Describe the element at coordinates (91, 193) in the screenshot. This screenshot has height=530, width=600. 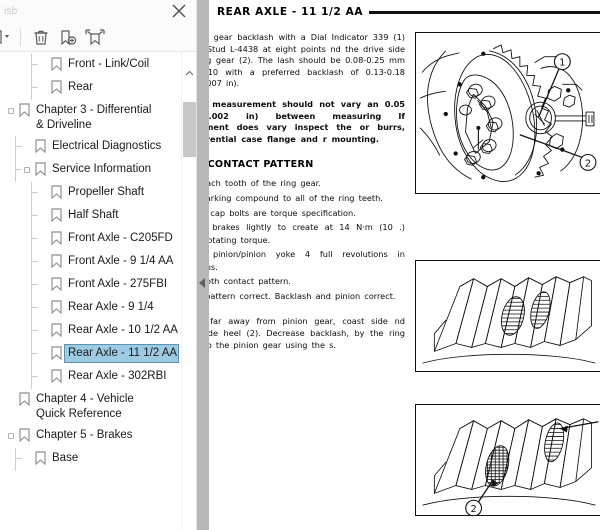
I see `bookmark-item: Propeller Shaft` at that location.